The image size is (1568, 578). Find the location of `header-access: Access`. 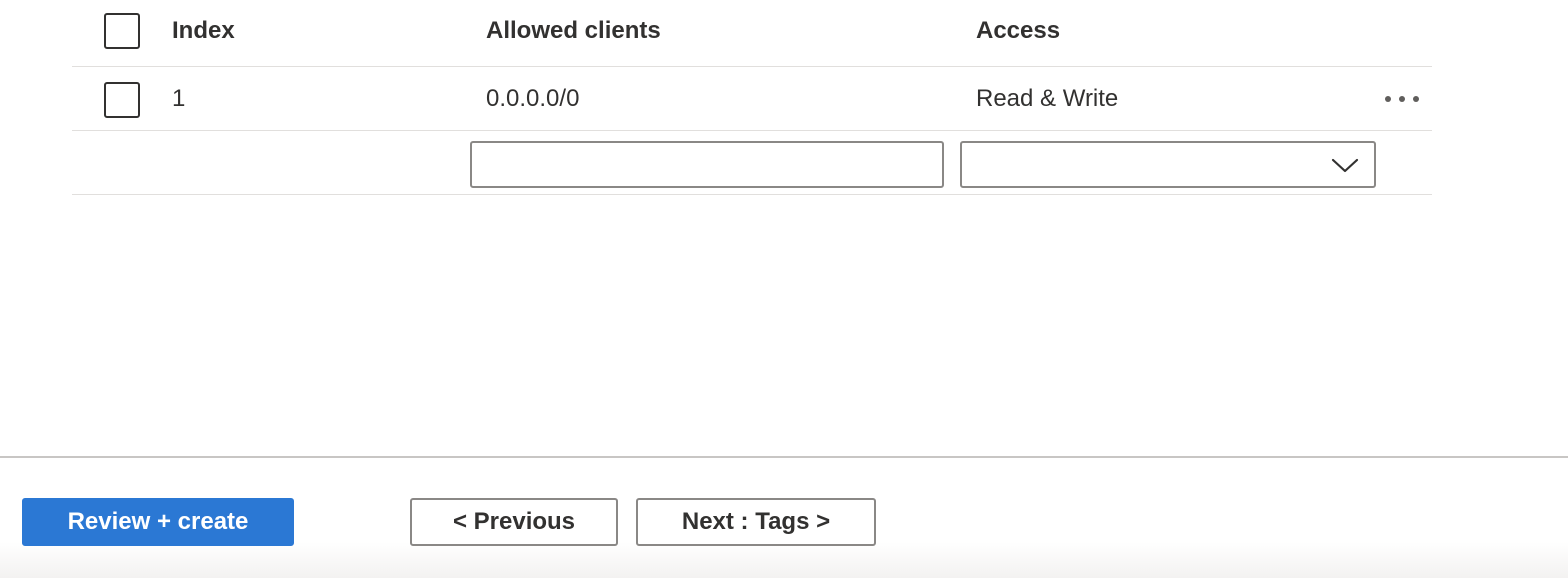

header-access: Access is located at coordinates (1018, 31).